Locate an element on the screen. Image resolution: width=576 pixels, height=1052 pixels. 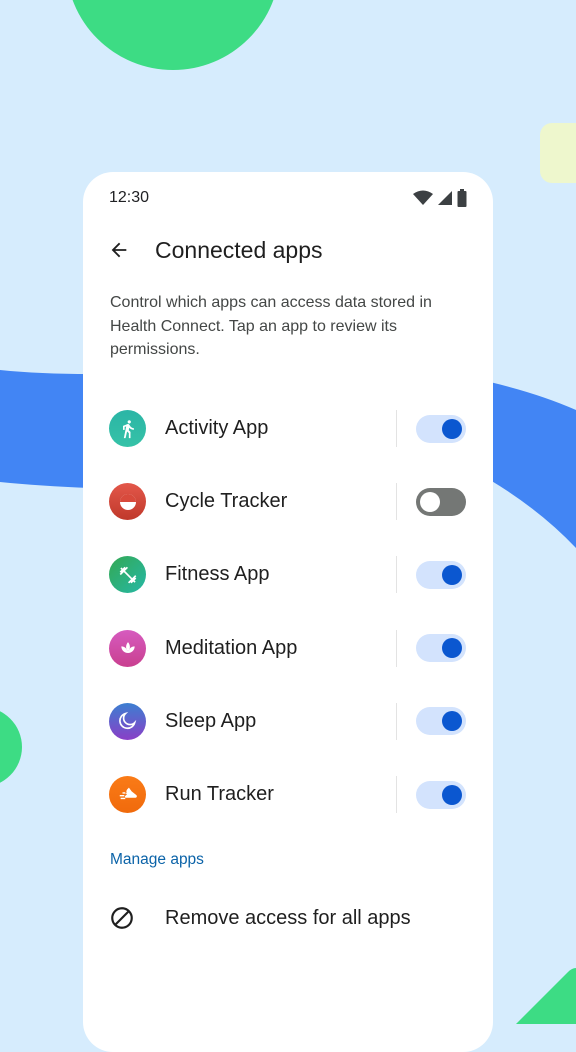
status-bar: 12:30 is located at coordinates (288, 198).